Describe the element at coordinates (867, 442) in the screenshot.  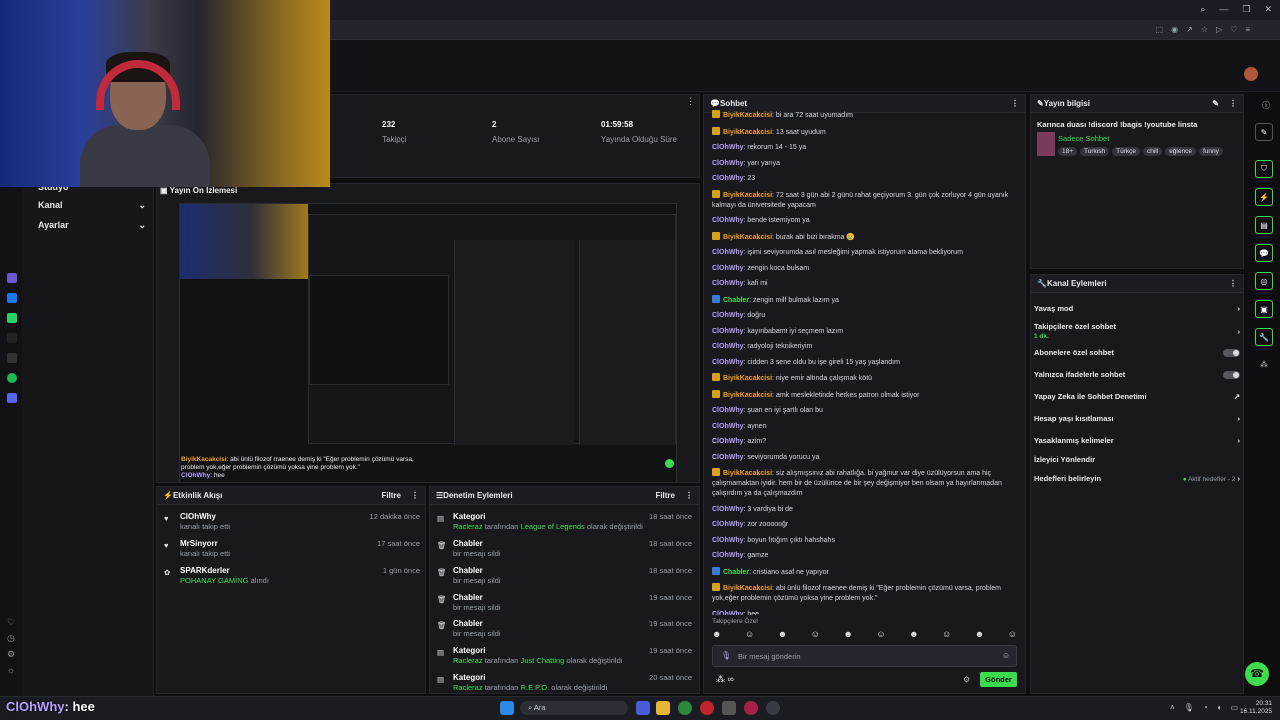
I see `chat-message: ClOhWhy: azim?` at that location.